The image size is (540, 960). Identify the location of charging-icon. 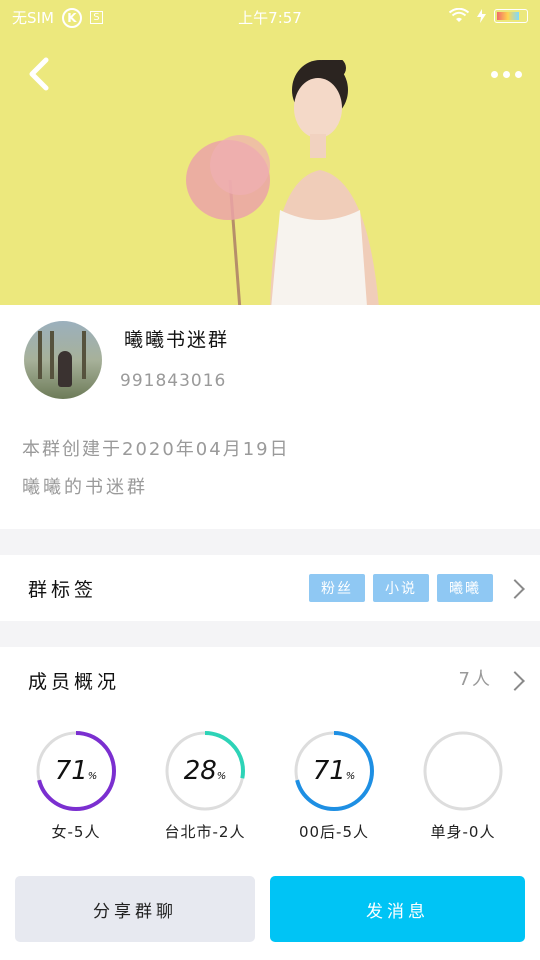
(481, 16).